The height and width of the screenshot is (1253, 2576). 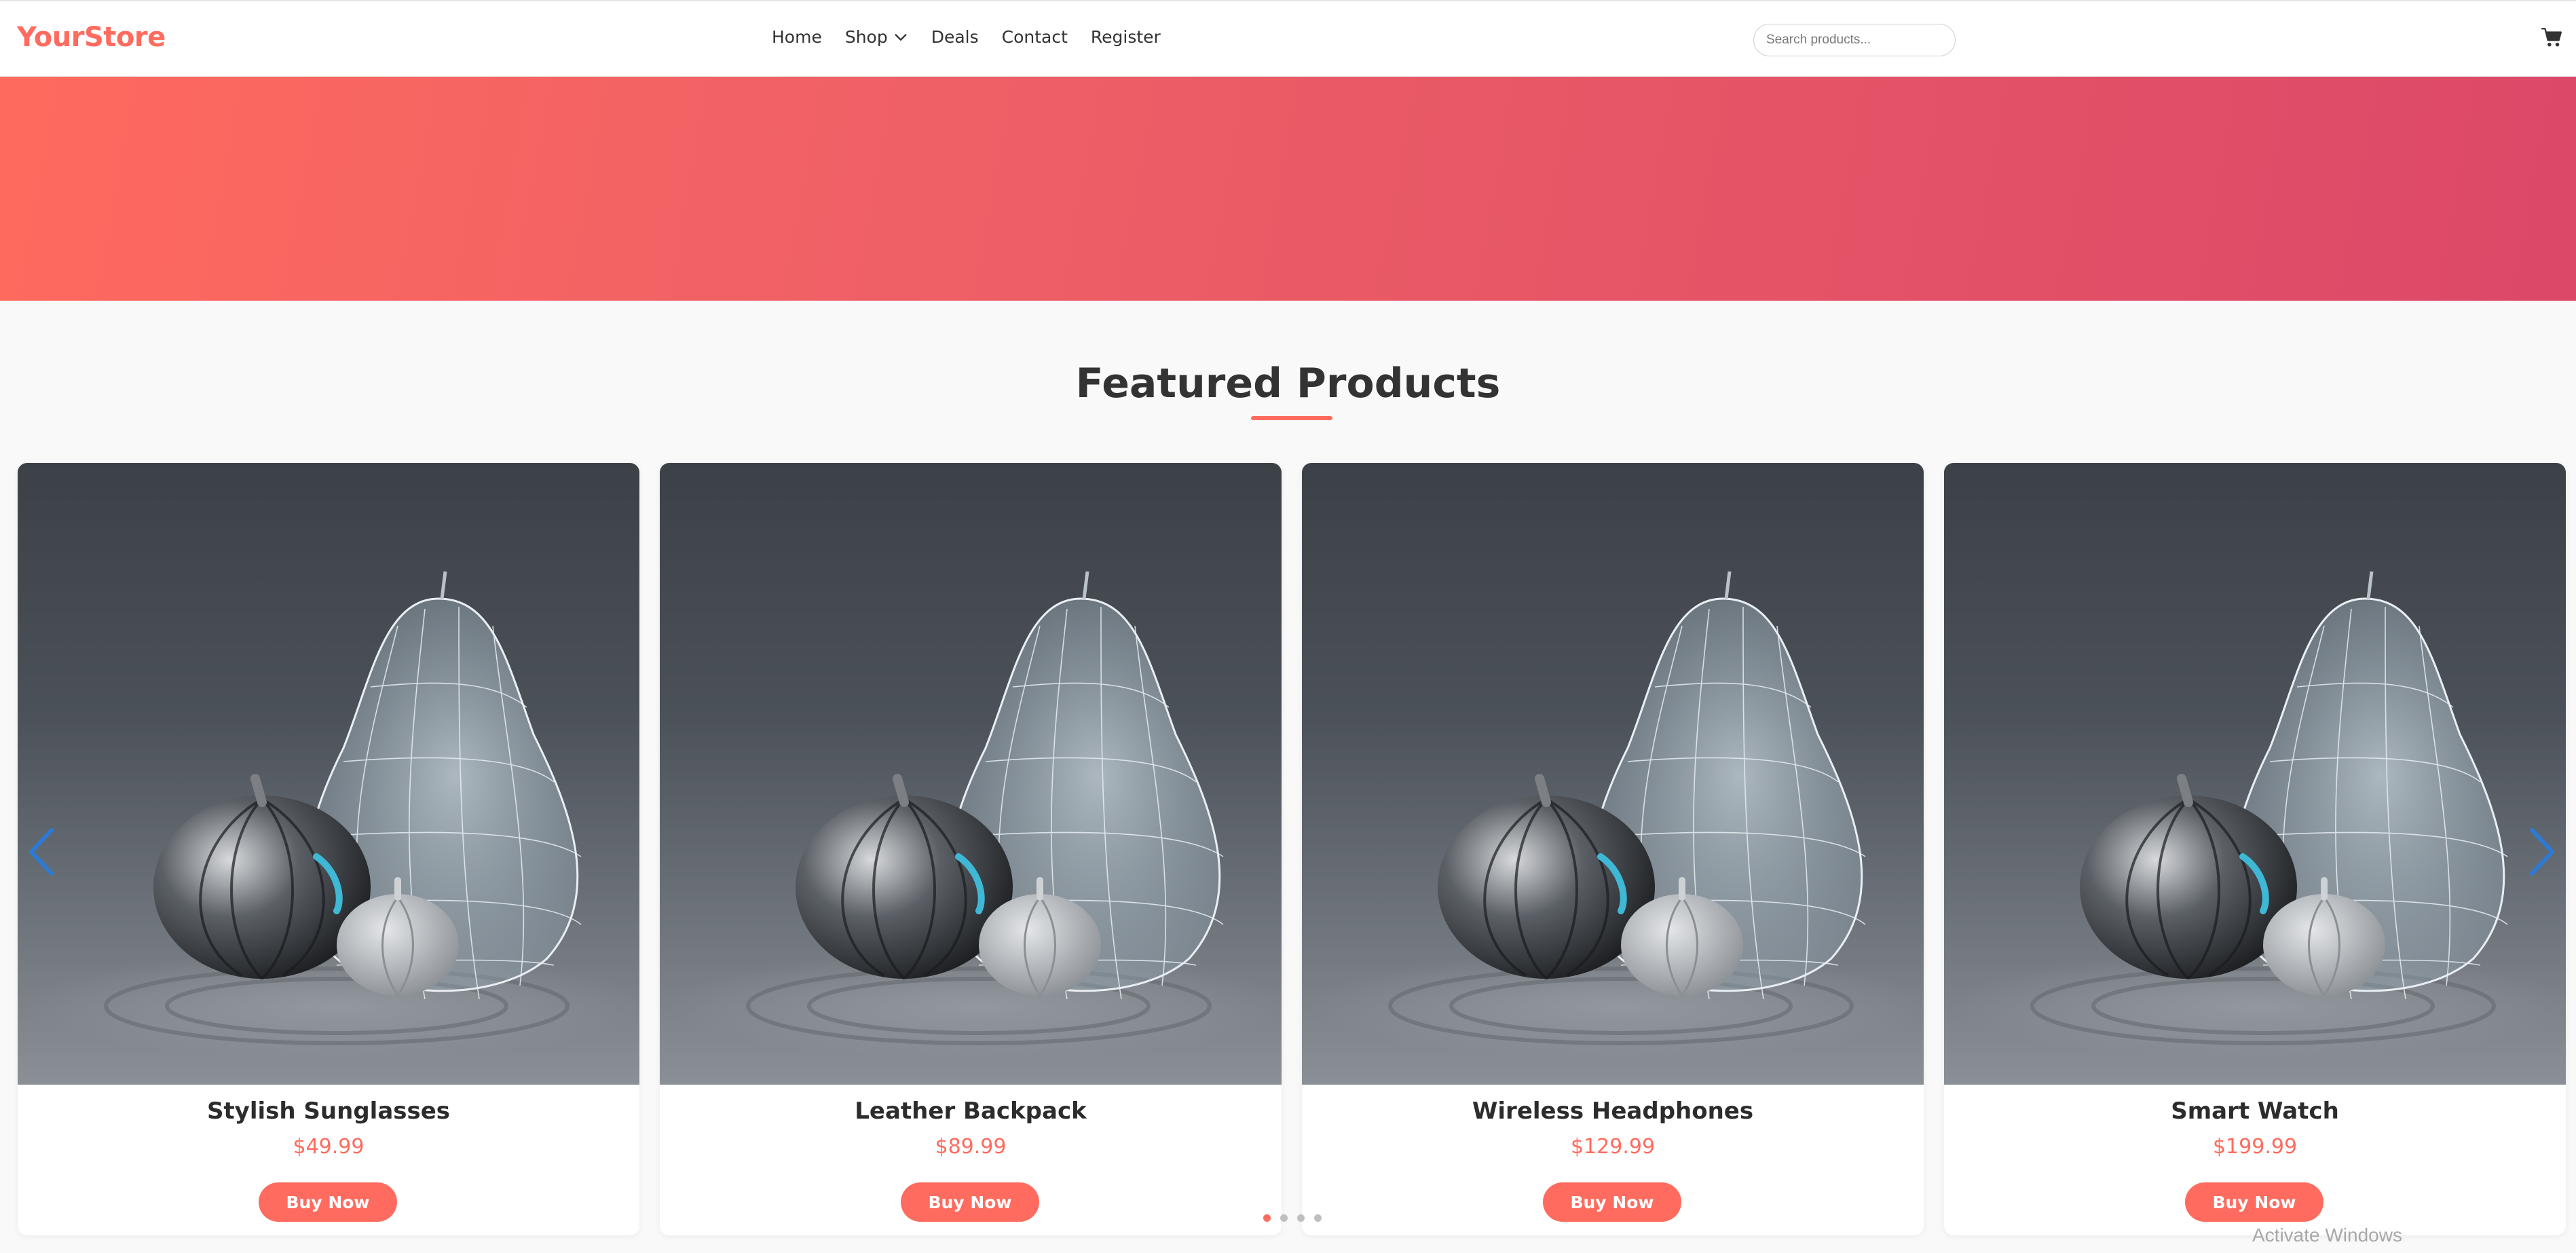 What do you see at coordinates (1293, 1218) in the screenshot?
I see `carousel-dots` at bounding box center [1293, 1218].